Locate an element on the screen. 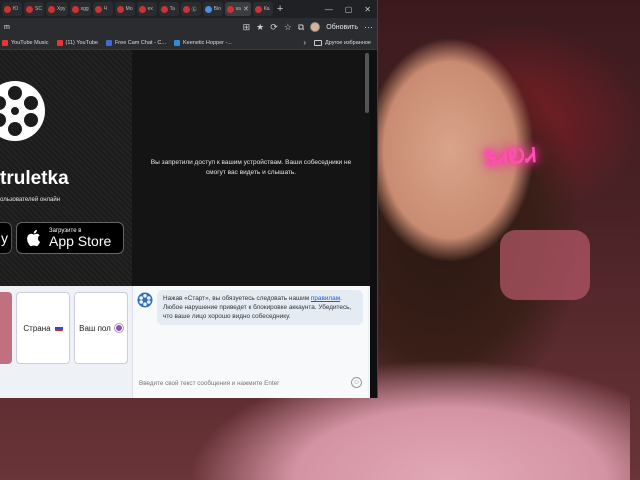 The image size is (640, 480). browser-tab: SC is located at coordinates (34, 9).